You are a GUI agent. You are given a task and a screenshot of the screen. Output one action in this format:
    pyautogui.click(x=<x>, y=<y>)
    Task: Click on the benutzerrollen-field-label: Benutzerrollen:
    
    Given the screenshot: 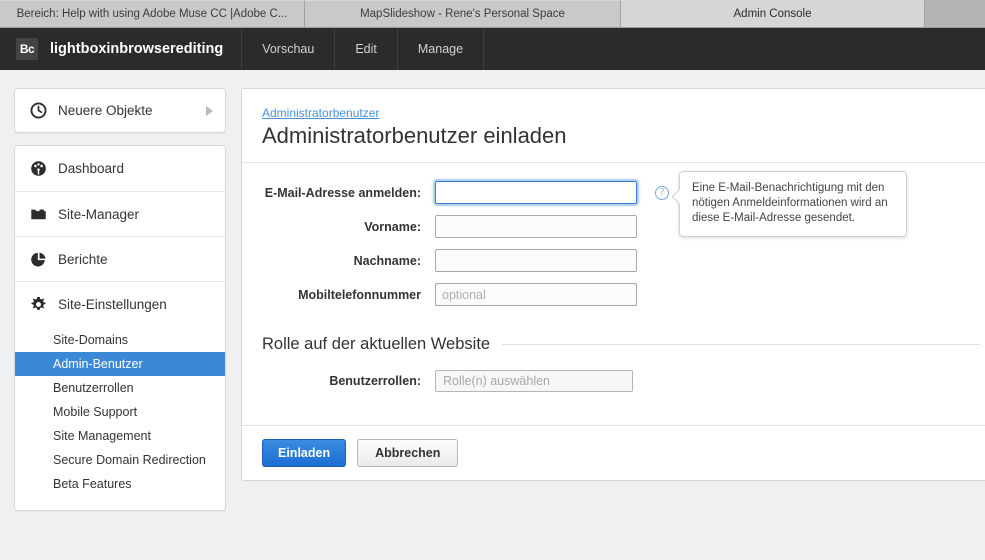 What is the action you would take?
    pyautogui.click(x=375, y=381)
    